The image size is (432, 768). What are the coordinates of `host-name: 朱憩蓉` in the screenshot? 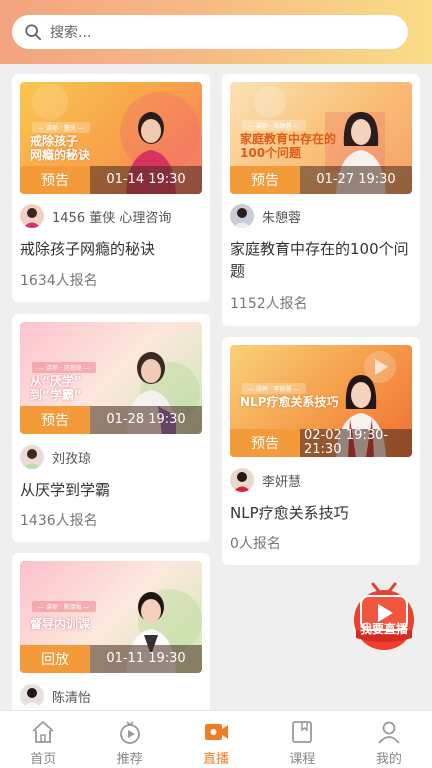 It's located at (282, 218).